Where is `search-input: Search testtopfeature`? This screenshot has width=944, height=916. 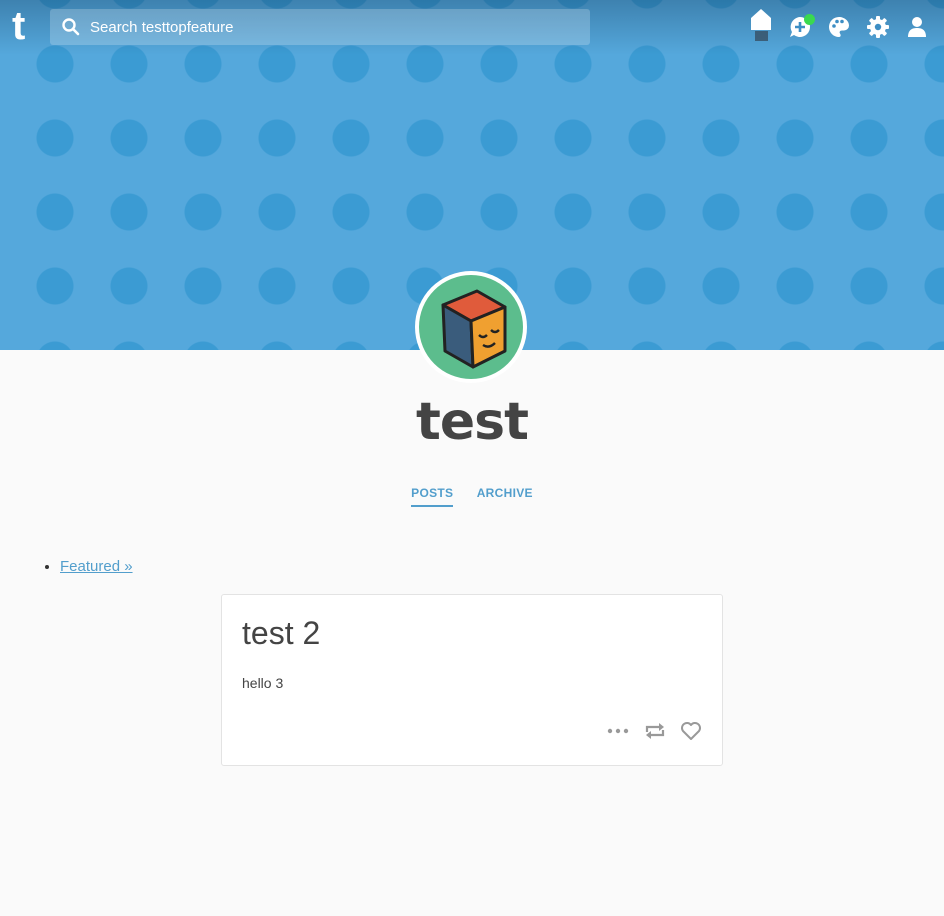 search-input: Search testtopfeature is located at coordinates (161, 27).